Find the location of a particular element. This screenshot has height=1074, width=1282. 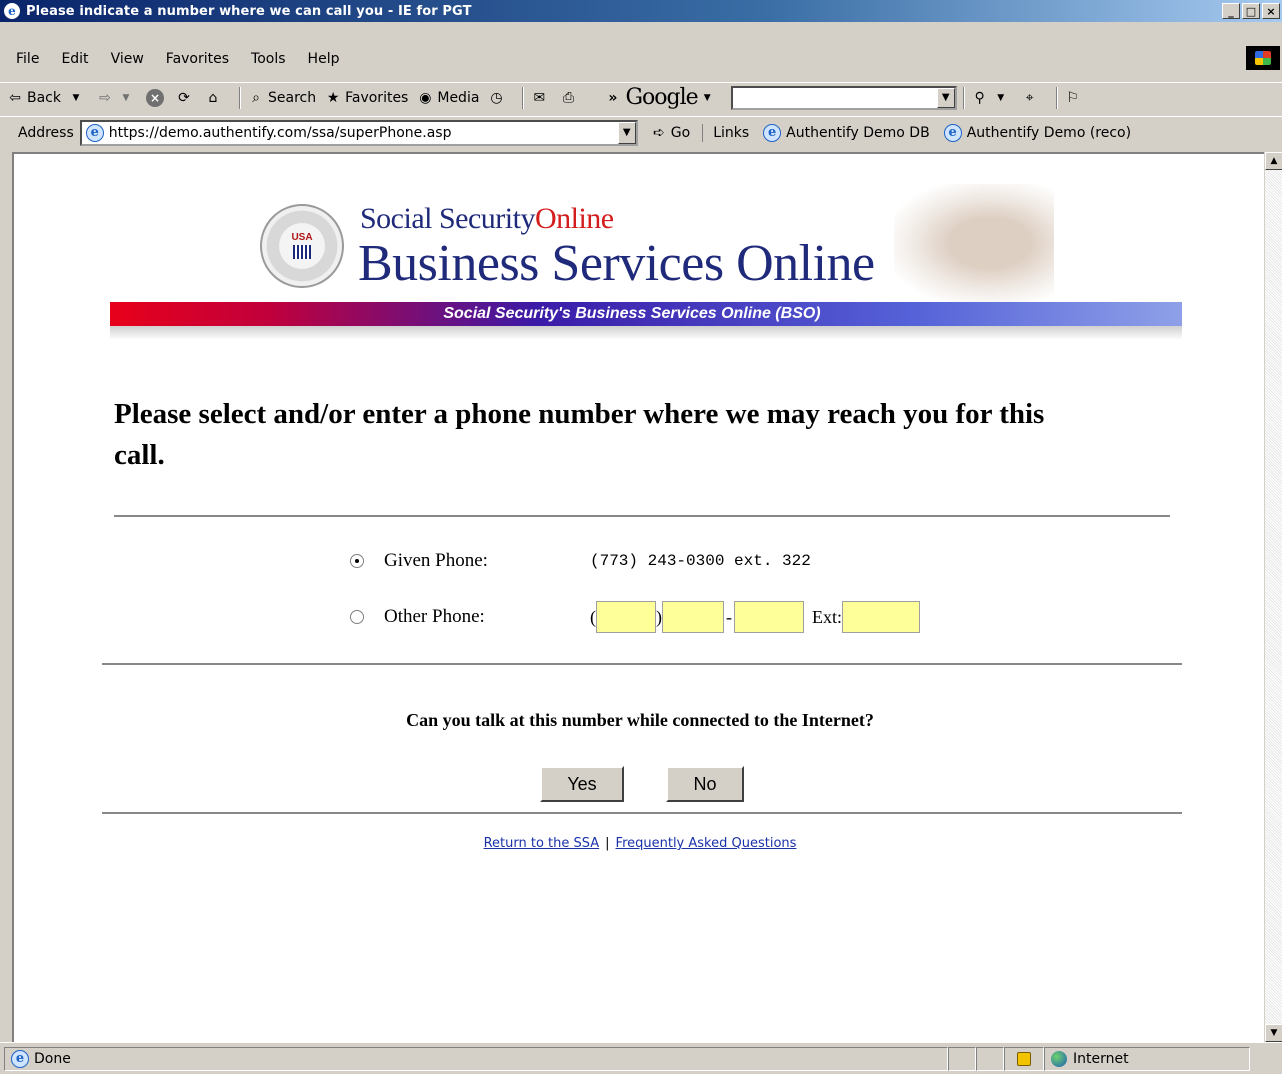

menu-view: View is located at coordinates (127, 59).